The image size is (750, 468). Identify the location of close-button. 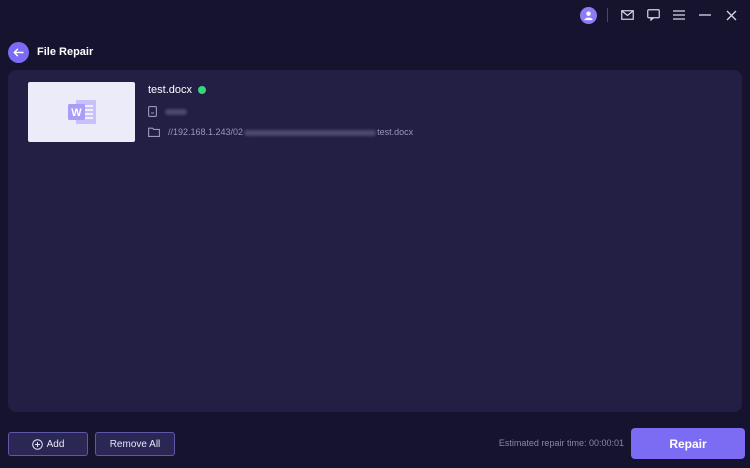
(731, 15).